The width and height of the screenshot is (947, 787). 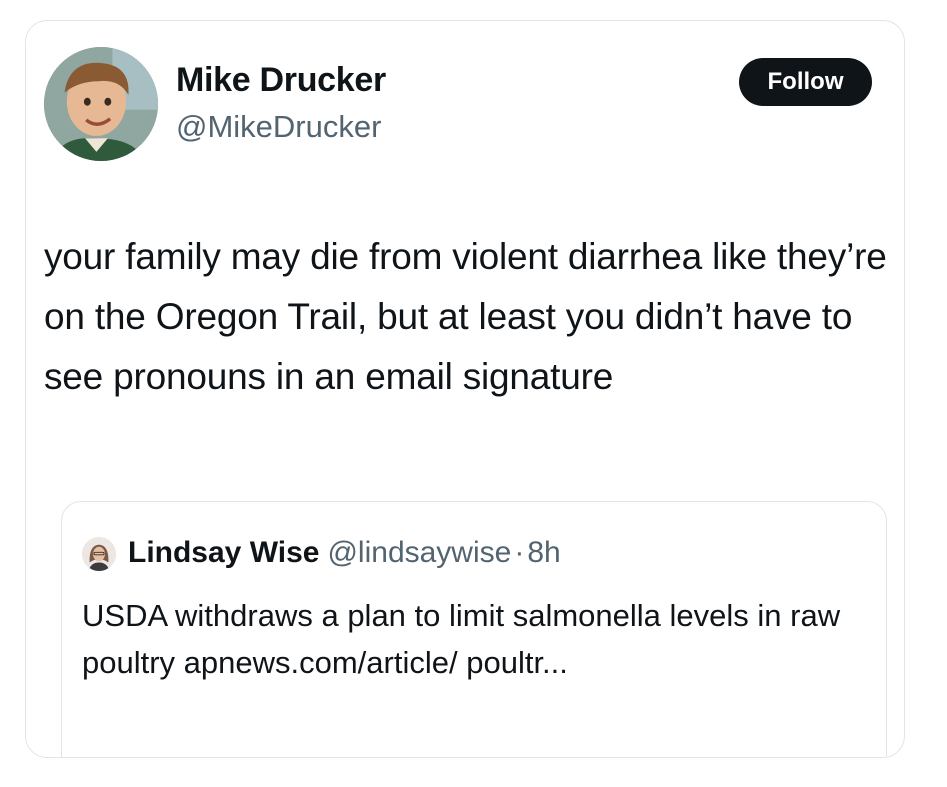 What do you see at coordinates (223, 552) in the screenshot?
I see `quoted-author-name: Lindsay Wise` at bounding box center [223, 552].